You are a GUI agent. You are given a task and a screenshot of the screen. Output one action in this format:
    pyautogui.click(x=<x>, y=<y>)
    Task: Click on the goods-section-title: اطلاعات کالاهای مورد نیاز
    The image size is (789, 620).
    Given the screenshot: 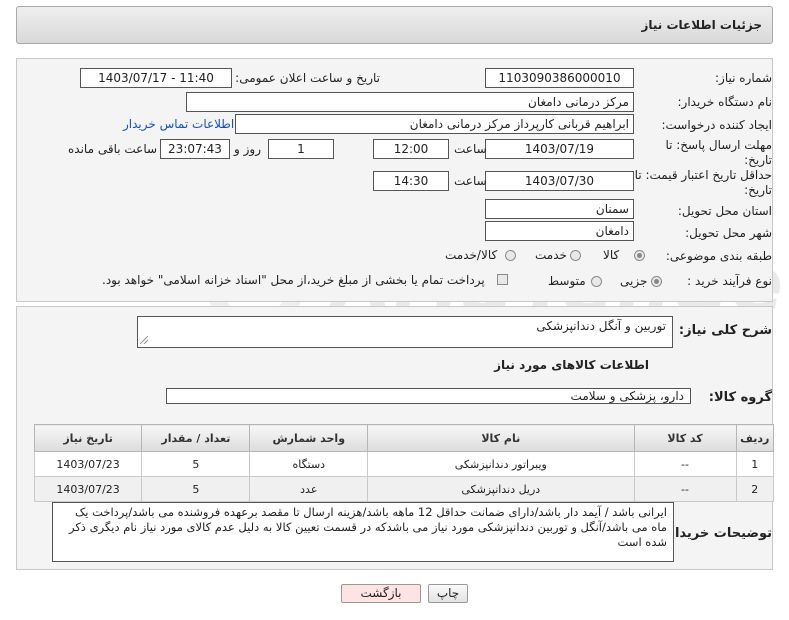 What is the action you would take?
    pyautogui.click(x=571, y=365)
    